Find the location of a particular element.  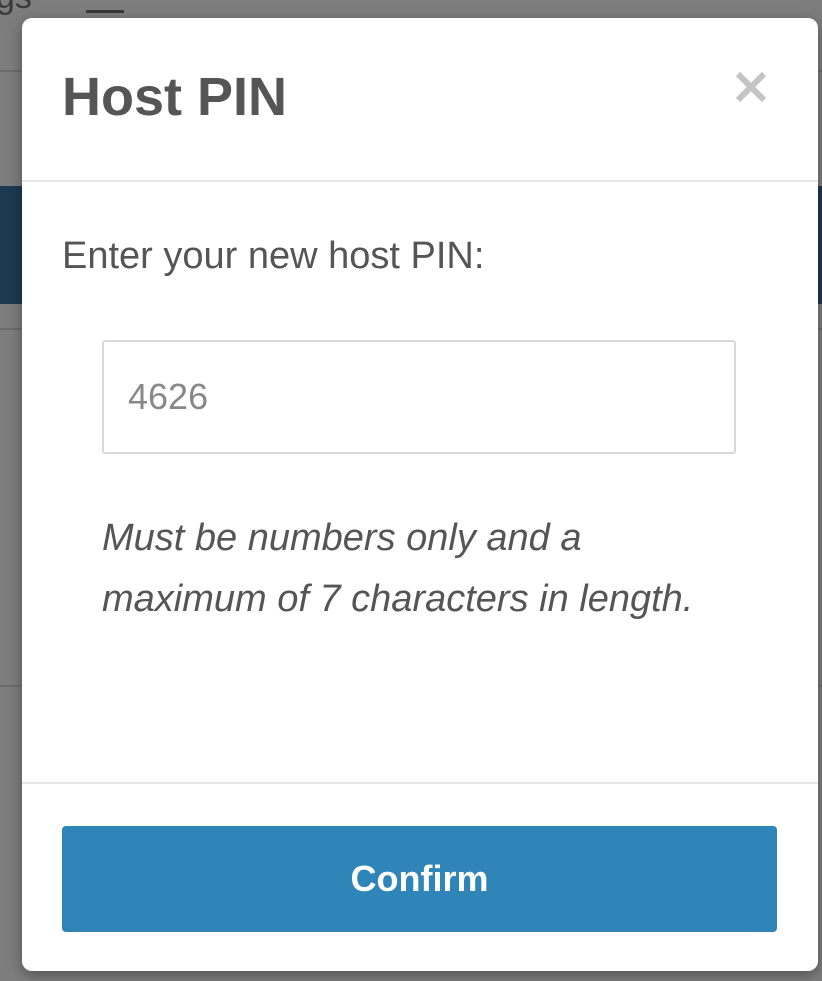

host-pin-input is located at coordinates (419, 397).